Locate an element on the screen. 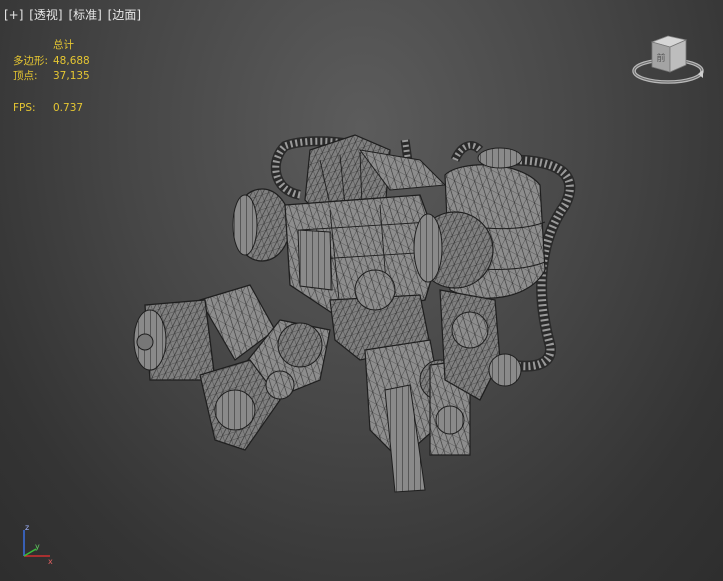  axis-z-label: z is located at coordinates (27, 527).